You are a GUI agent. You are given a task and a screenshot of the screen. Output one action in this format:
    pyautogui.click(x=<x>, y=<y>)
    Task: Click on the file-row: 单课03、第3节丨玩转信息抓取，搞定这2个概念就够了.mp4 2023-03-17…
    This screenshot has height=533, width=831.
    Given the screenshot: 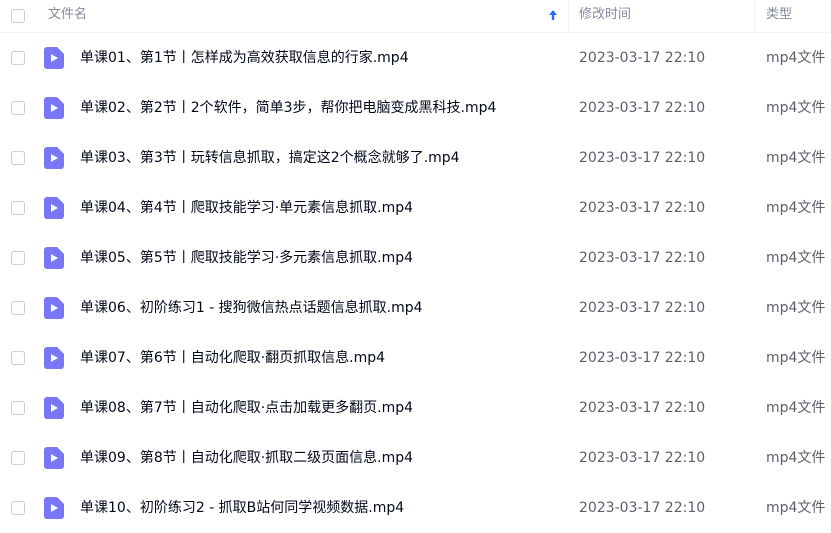 What is the action you would take?
    pyautogui.click(x=415, y=158)
    